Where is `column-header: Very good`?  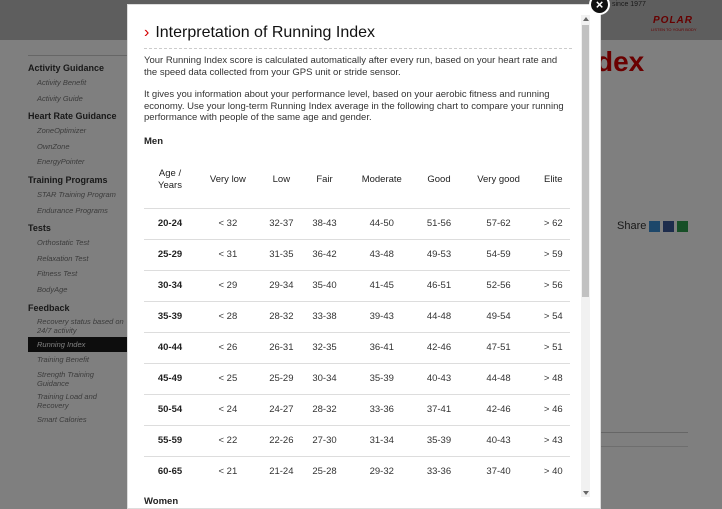
column-header: Very good is located at coordinates (498, 179).